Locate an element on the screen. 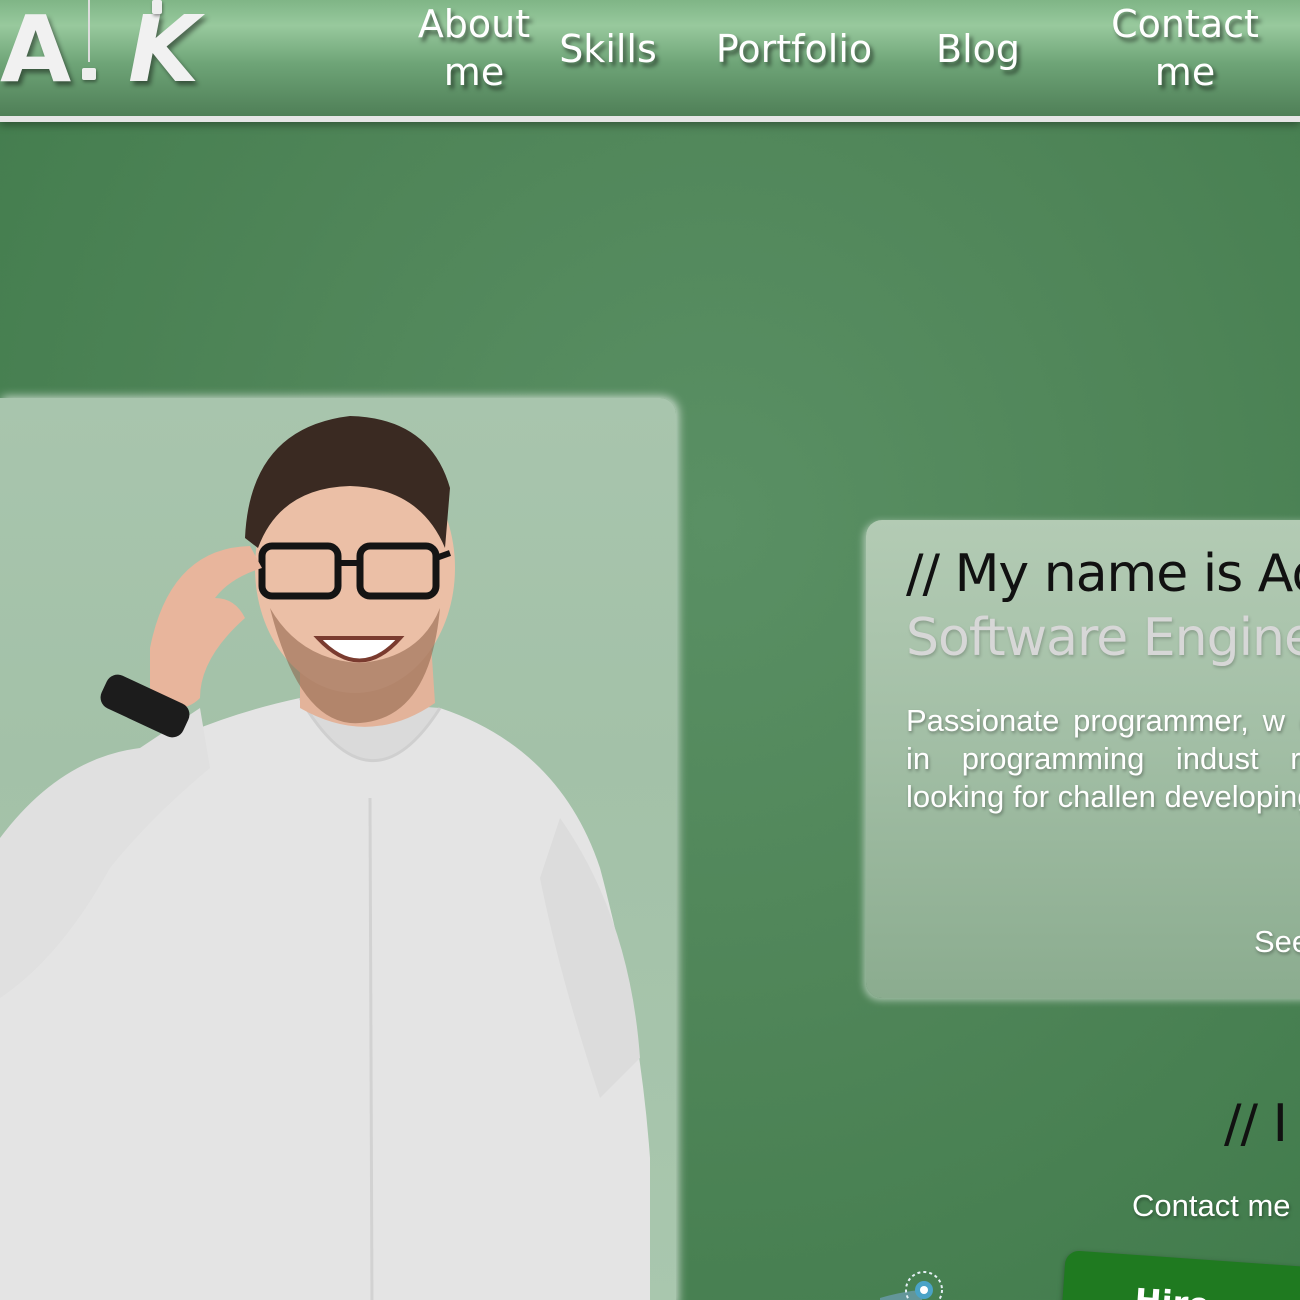 This screenshot has width=1300, height=1300. nav-label: Contact is located at coordinates (1185, 24).